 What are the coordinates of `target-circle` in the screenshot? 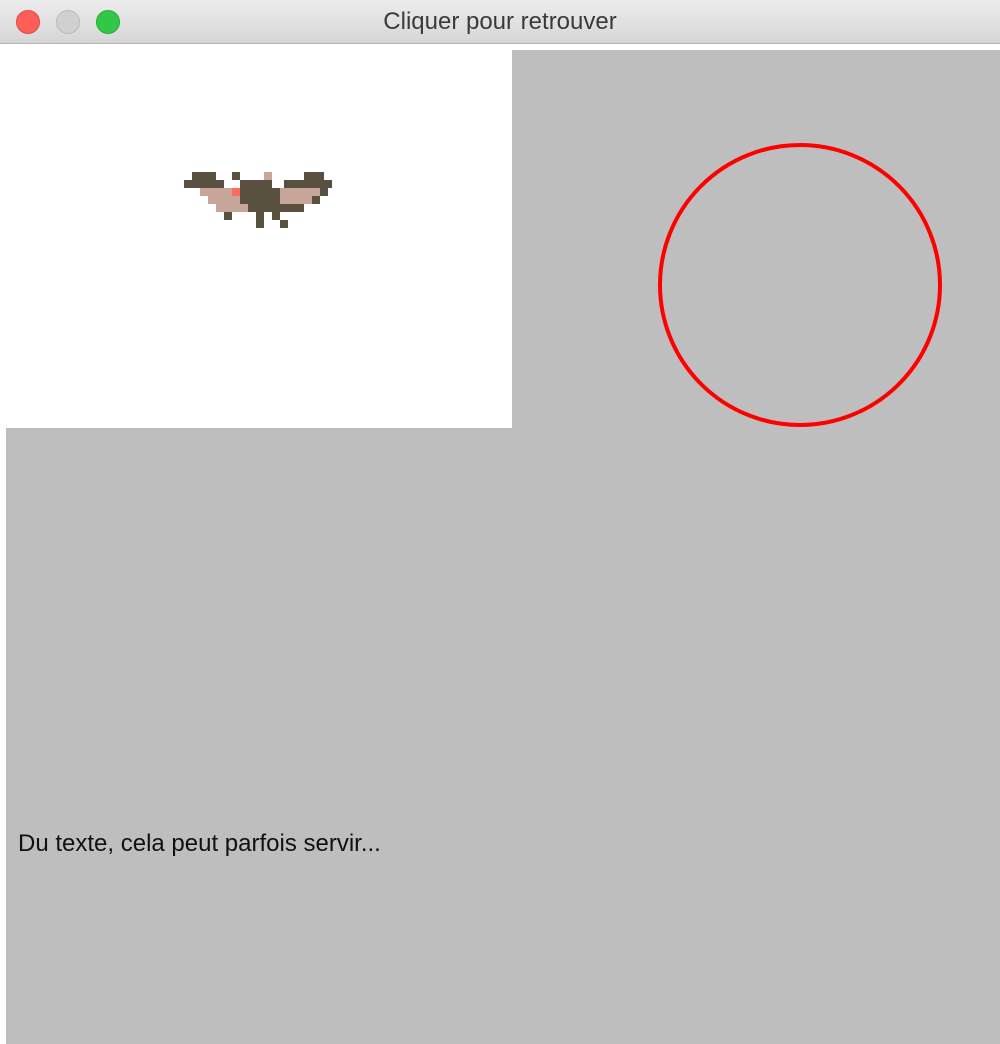 It's located at (800, 287).